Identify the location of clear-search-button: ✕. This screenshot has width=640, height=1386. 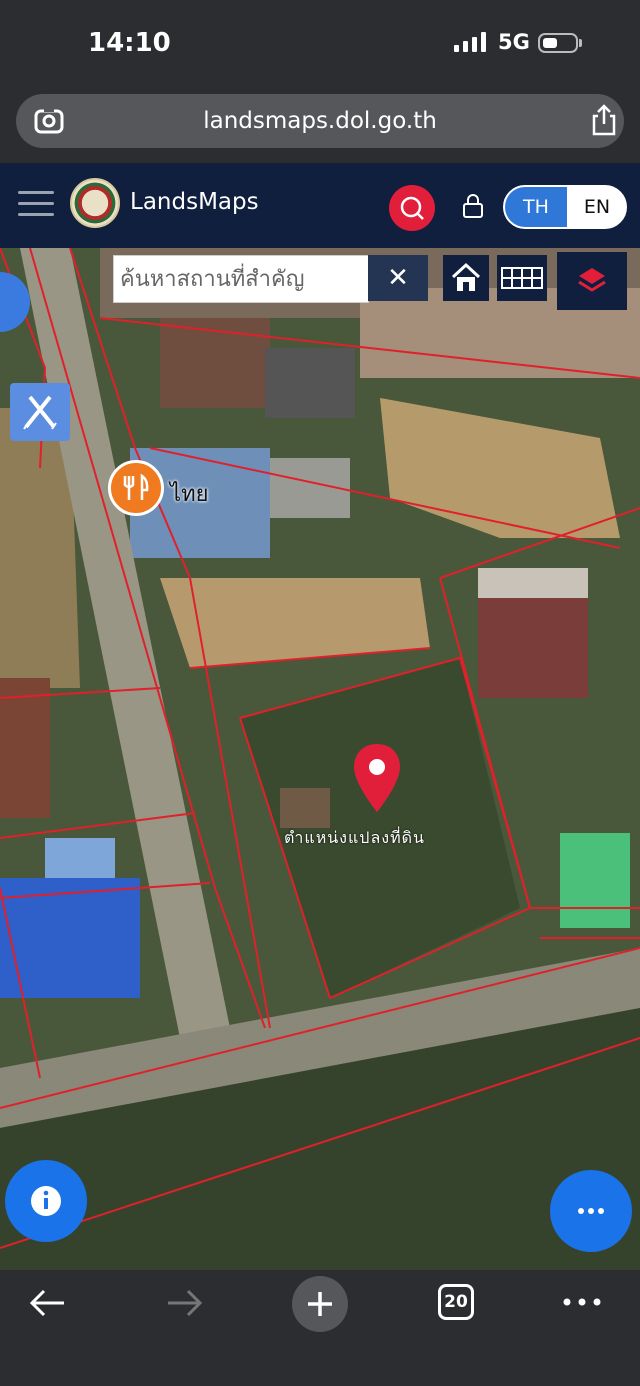
(398, 278).